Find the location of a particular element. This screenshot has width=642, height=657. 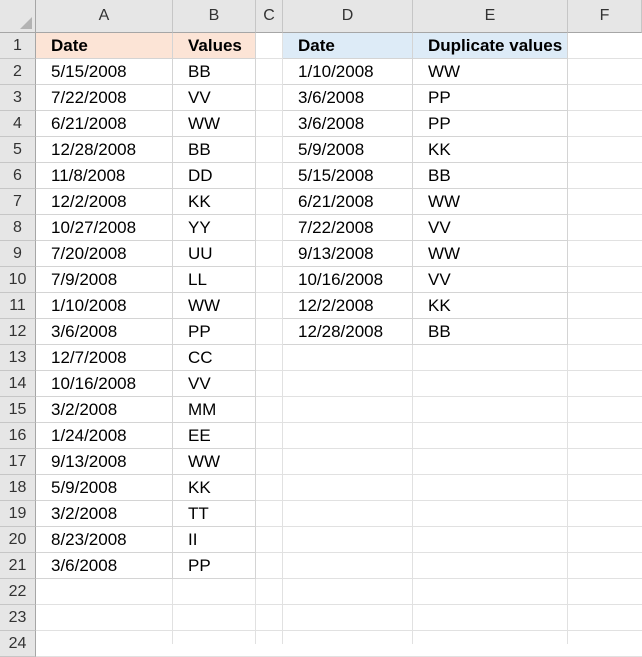

row-header: 20 is located at coordinates (18, 540).